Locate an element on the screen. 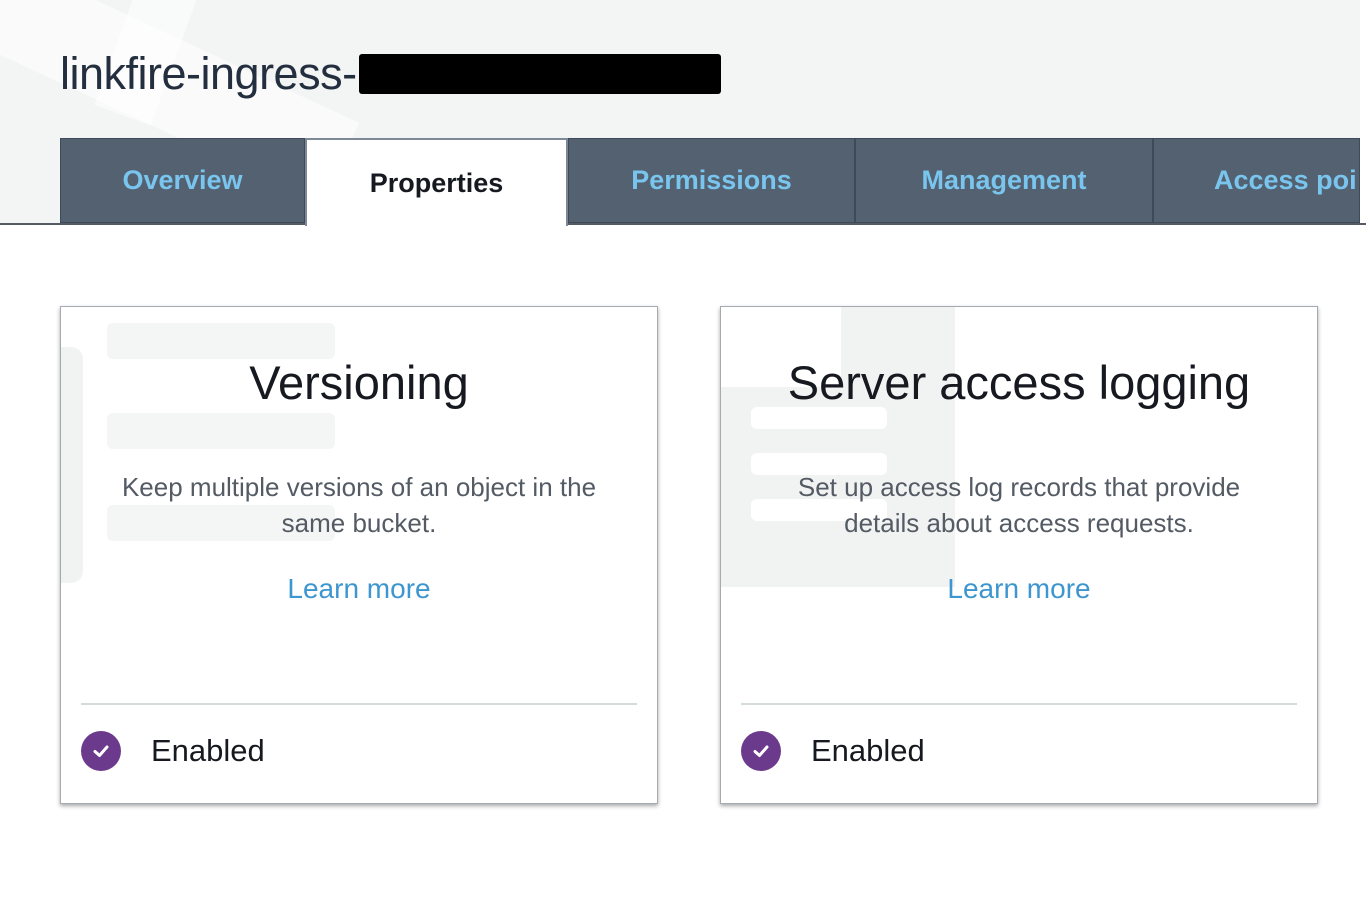 The height and width of the screenshot is (920, 1366). tab-permissions: Permissions is located at coordinates (711, 180).